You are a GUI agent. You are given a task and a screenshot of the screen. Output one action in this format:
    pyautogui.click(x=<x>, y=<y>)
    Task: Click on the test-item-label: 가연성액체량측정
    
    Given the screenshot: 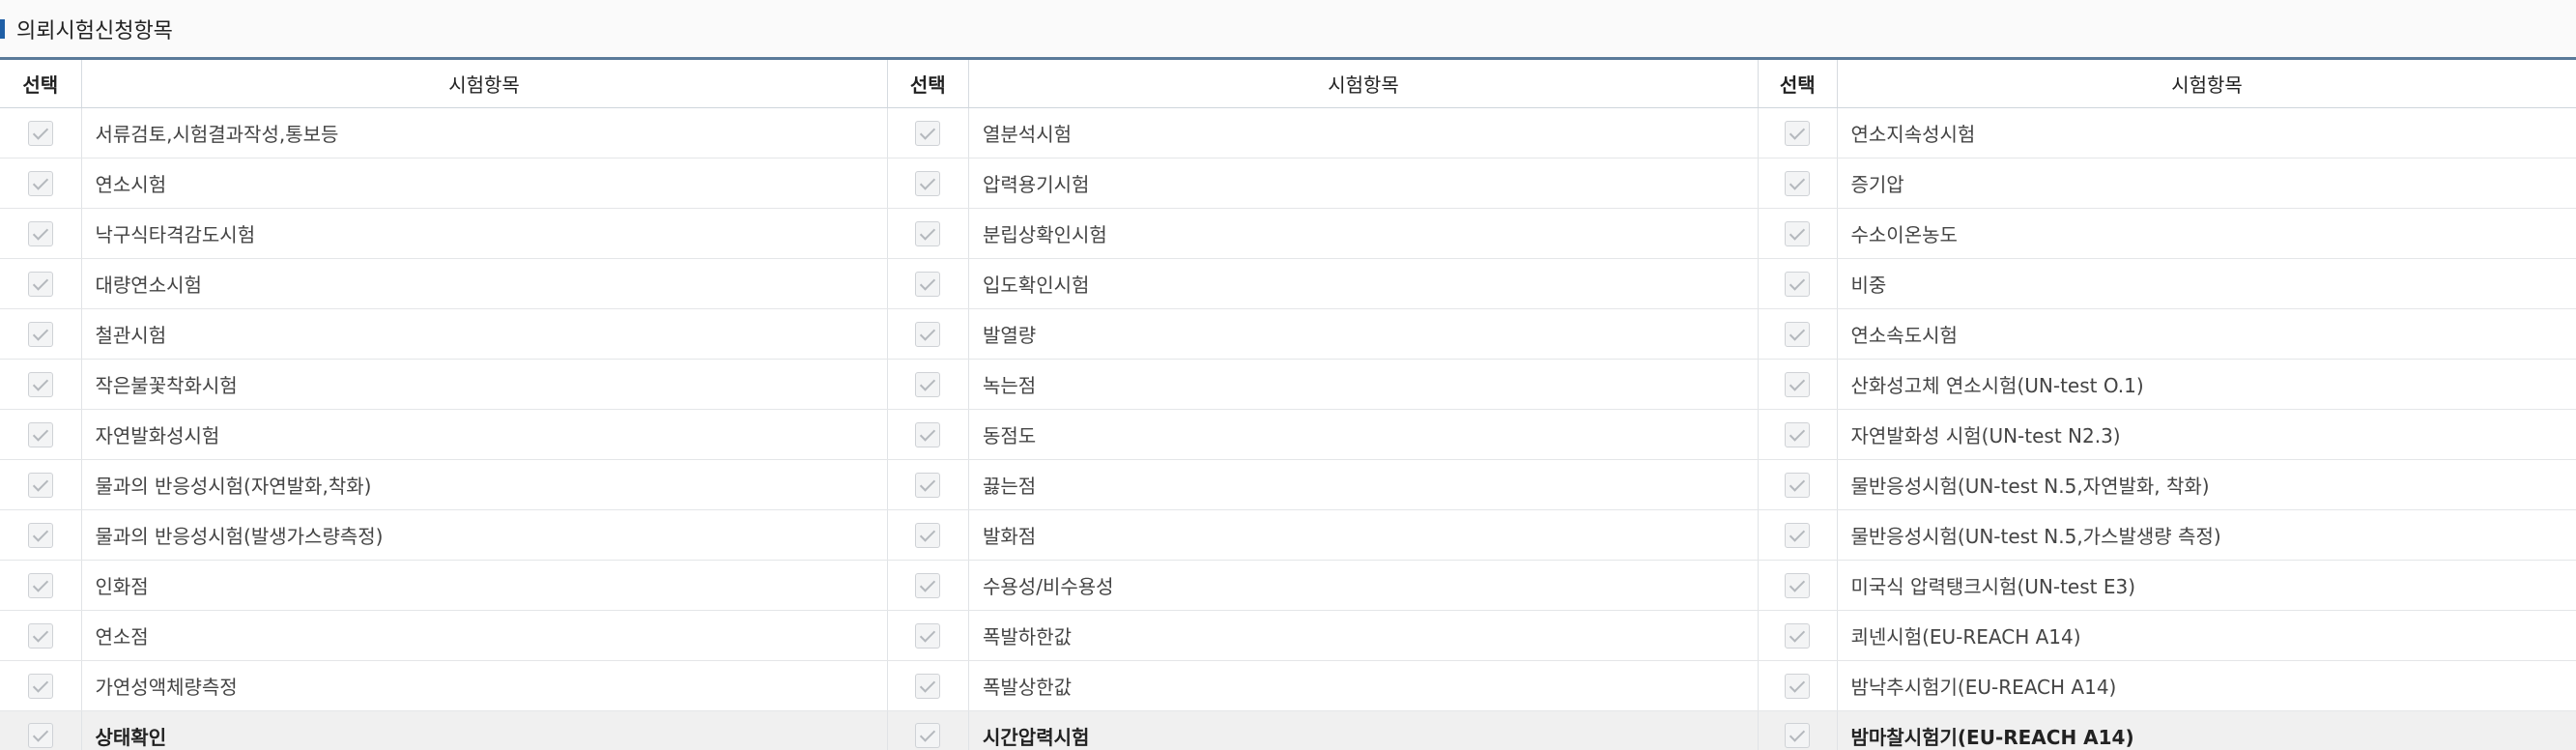 What is the action you would take?
    pyautogui.click(x=485, y=685)
    